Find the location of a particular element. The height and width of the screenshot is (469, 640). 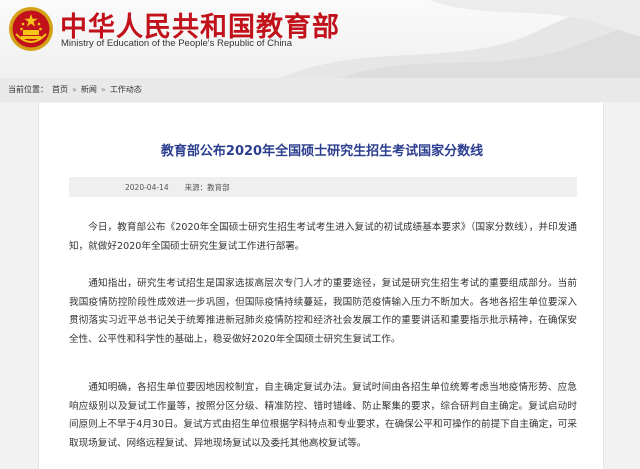

article-source: 来源：教育部 is located at coordinates (207, 187).